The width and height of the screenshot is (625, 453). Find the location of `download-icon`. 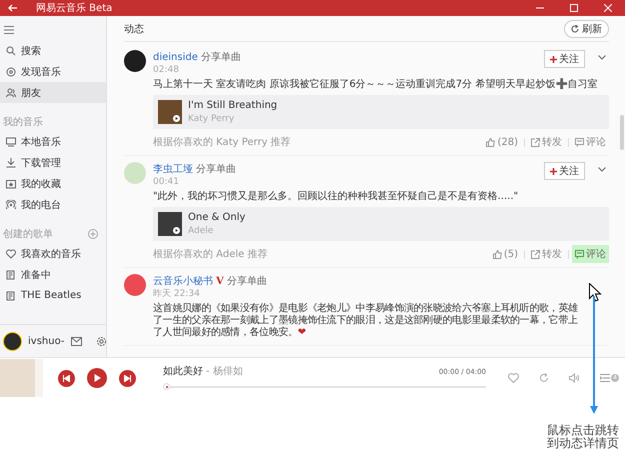

download-icon is located at coordinates (11, 163).